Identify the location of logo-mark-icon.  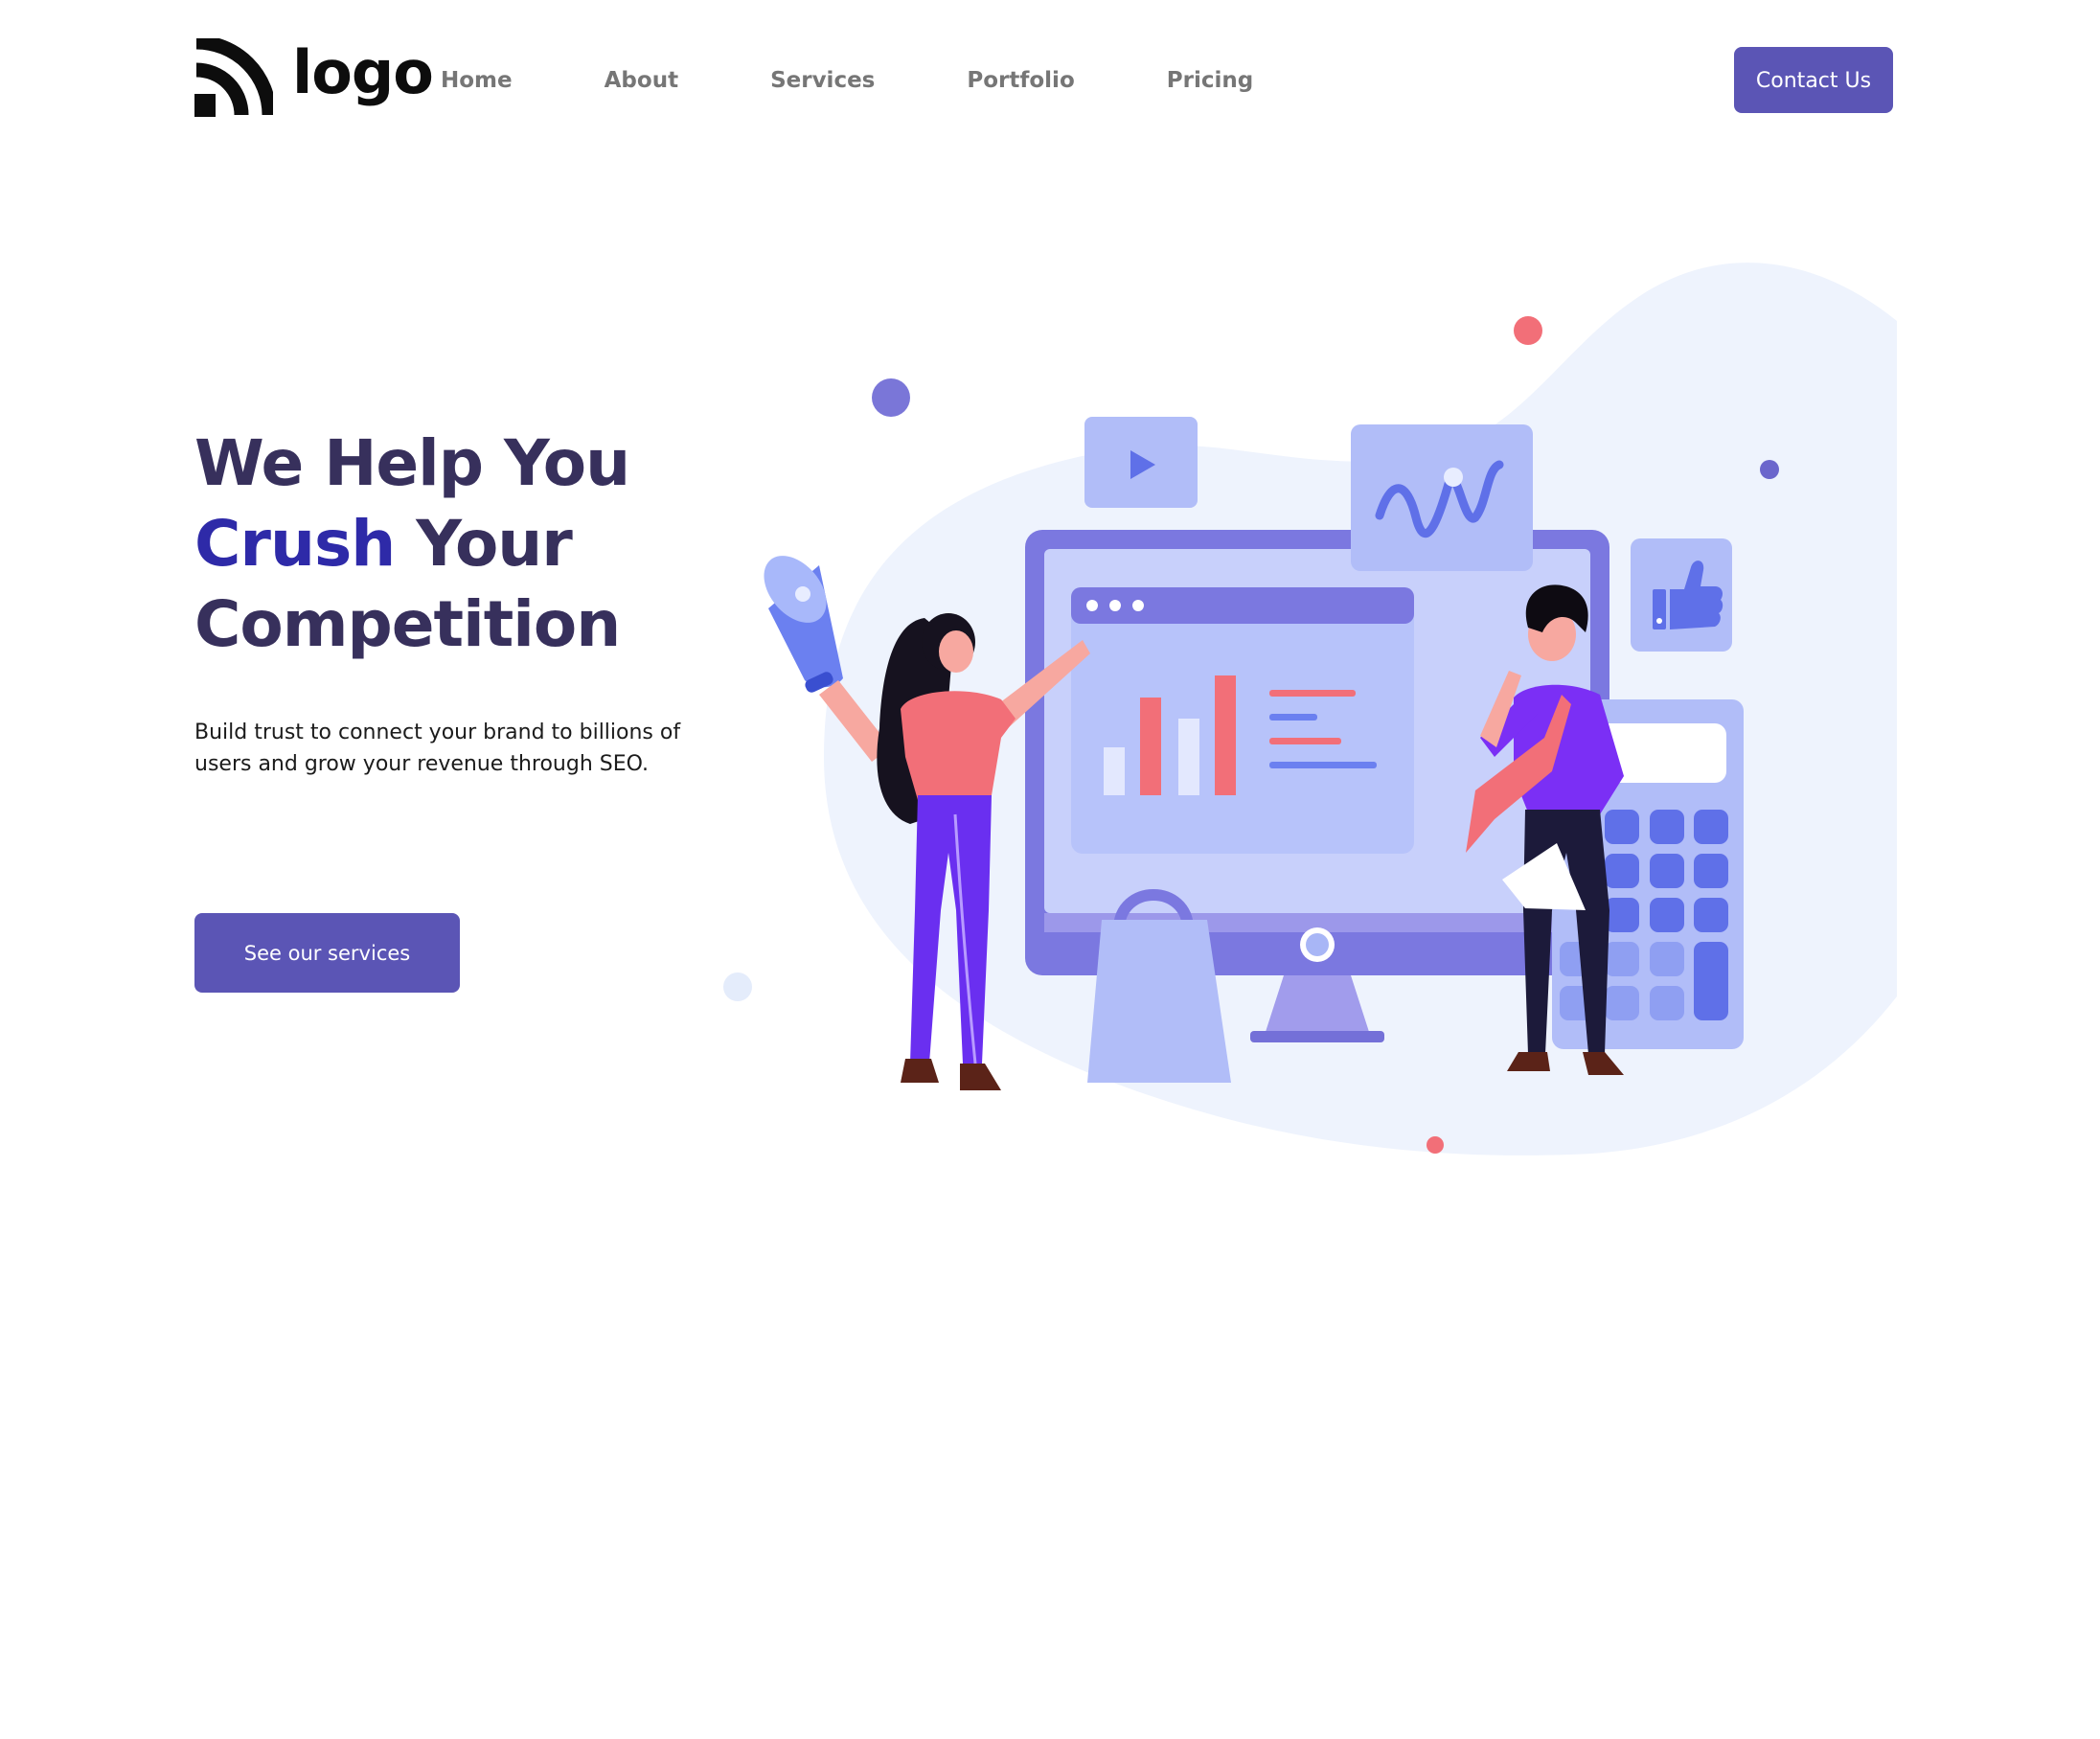
(233, 77).